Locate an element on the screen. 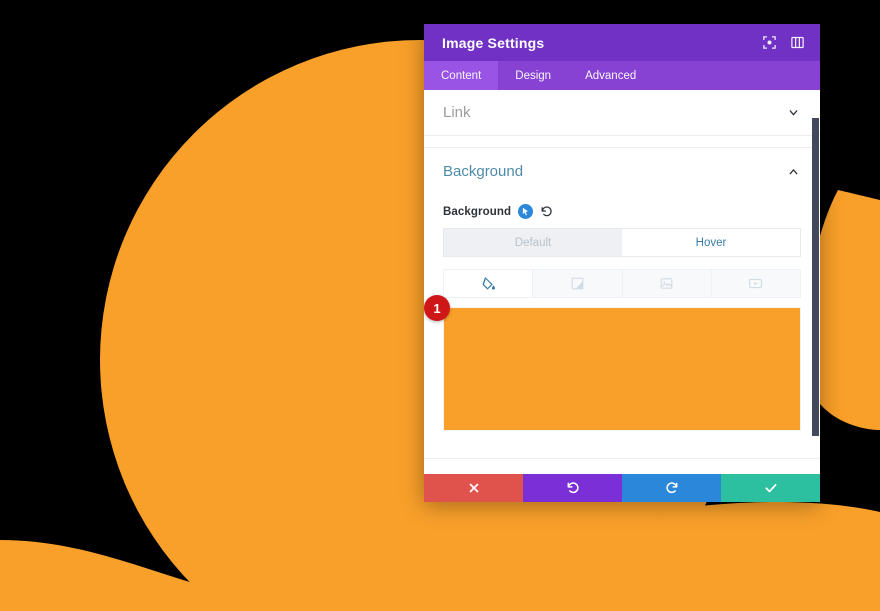  redo-button is located at coordinates (671, 488).